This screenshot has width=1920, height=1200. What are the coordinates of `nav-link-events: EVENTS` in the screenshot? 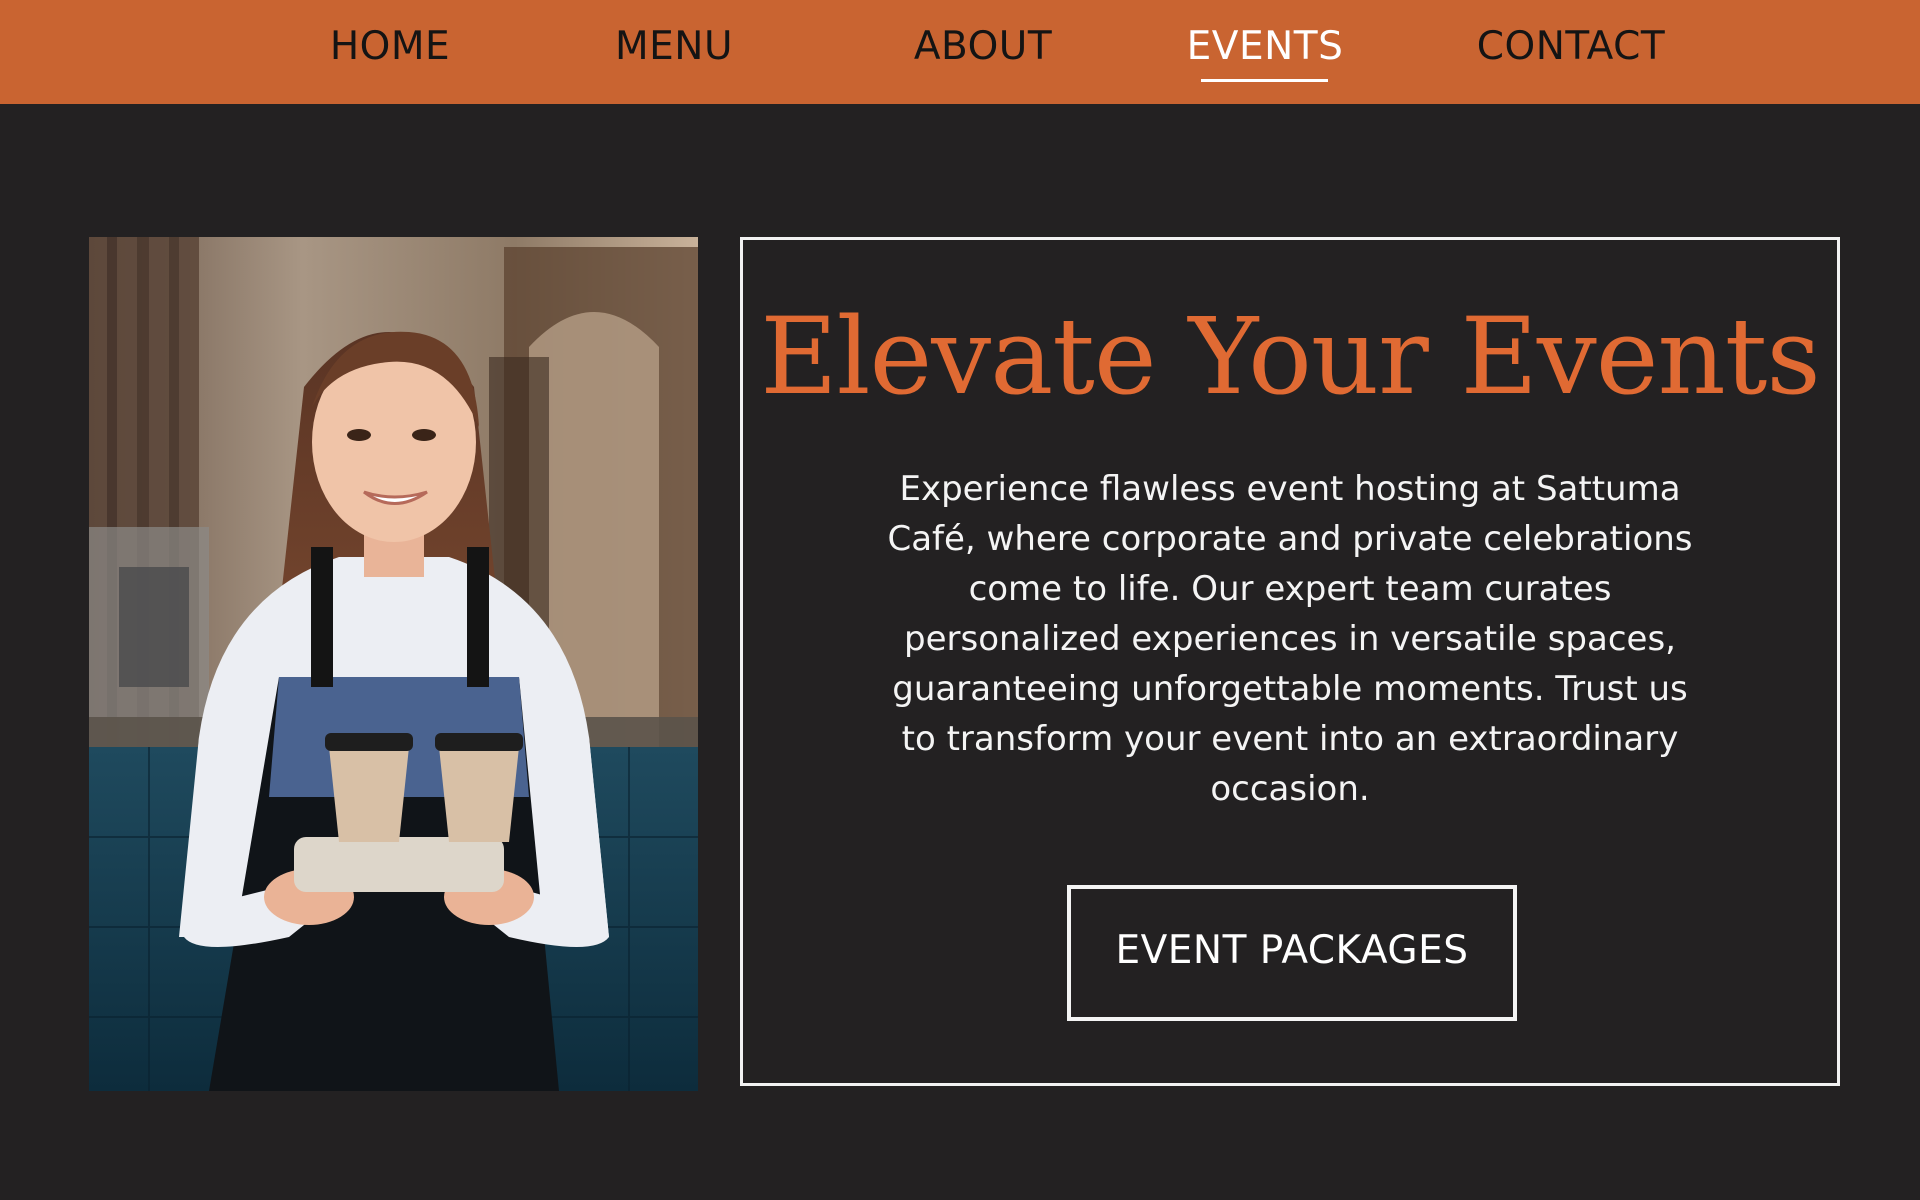 It's located at (1265, 49).